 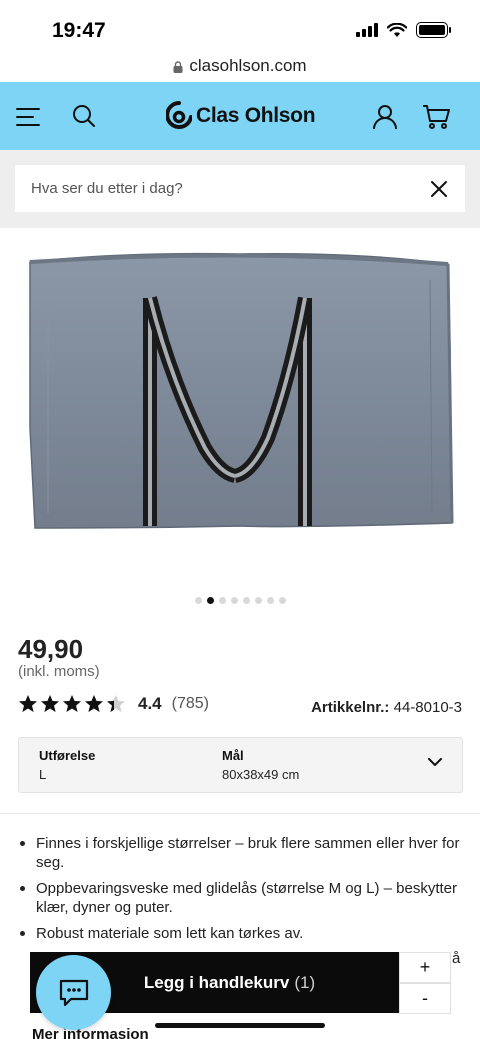 I want to click on home-indicator, so click(x=240, y=1025).